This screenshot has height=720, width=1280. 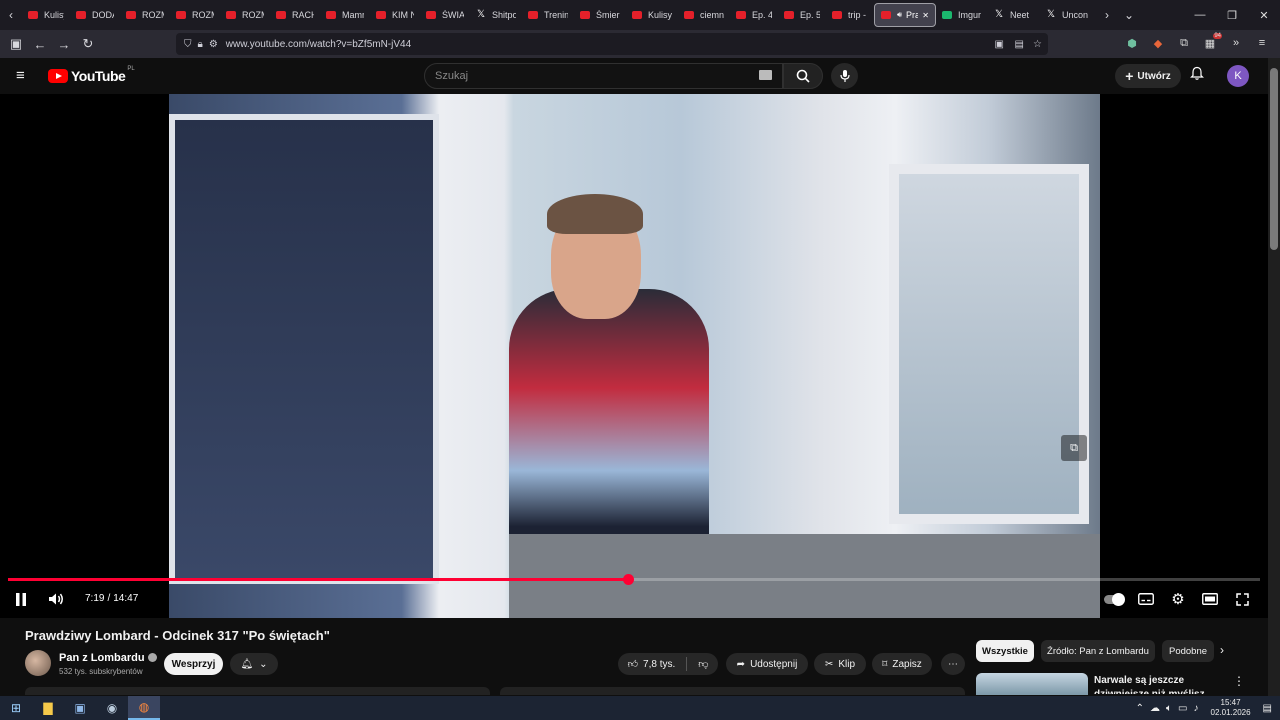 What do you see at coordinates (1264, 15) in the screenshot?
I see `close-window-icon: ✕` at bounding box center [1264, 15].